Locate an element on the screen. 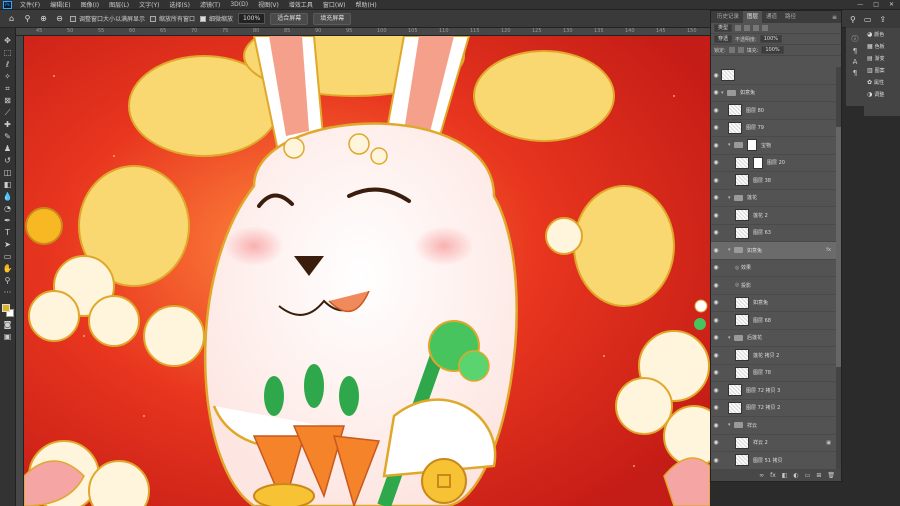 This screenshot has height=506, width=900. fill-screen-button: 填充屏幕 is located at coordinates (332, 18).